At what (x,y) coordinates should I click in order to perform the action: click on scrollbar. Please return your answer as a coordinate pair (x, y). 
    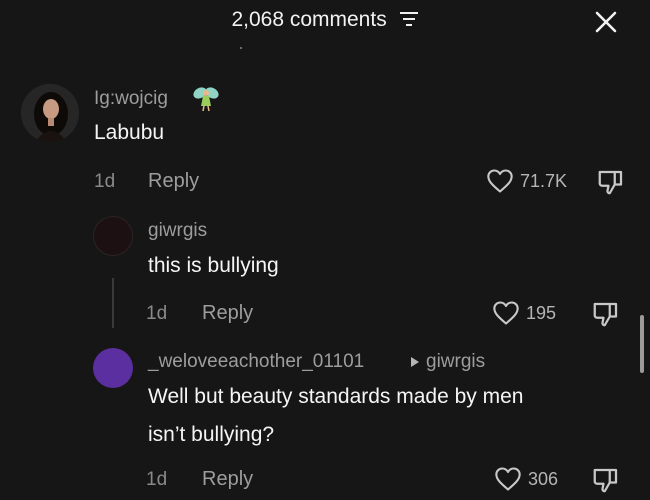
    Looking at the image, I should click on (642, 344).